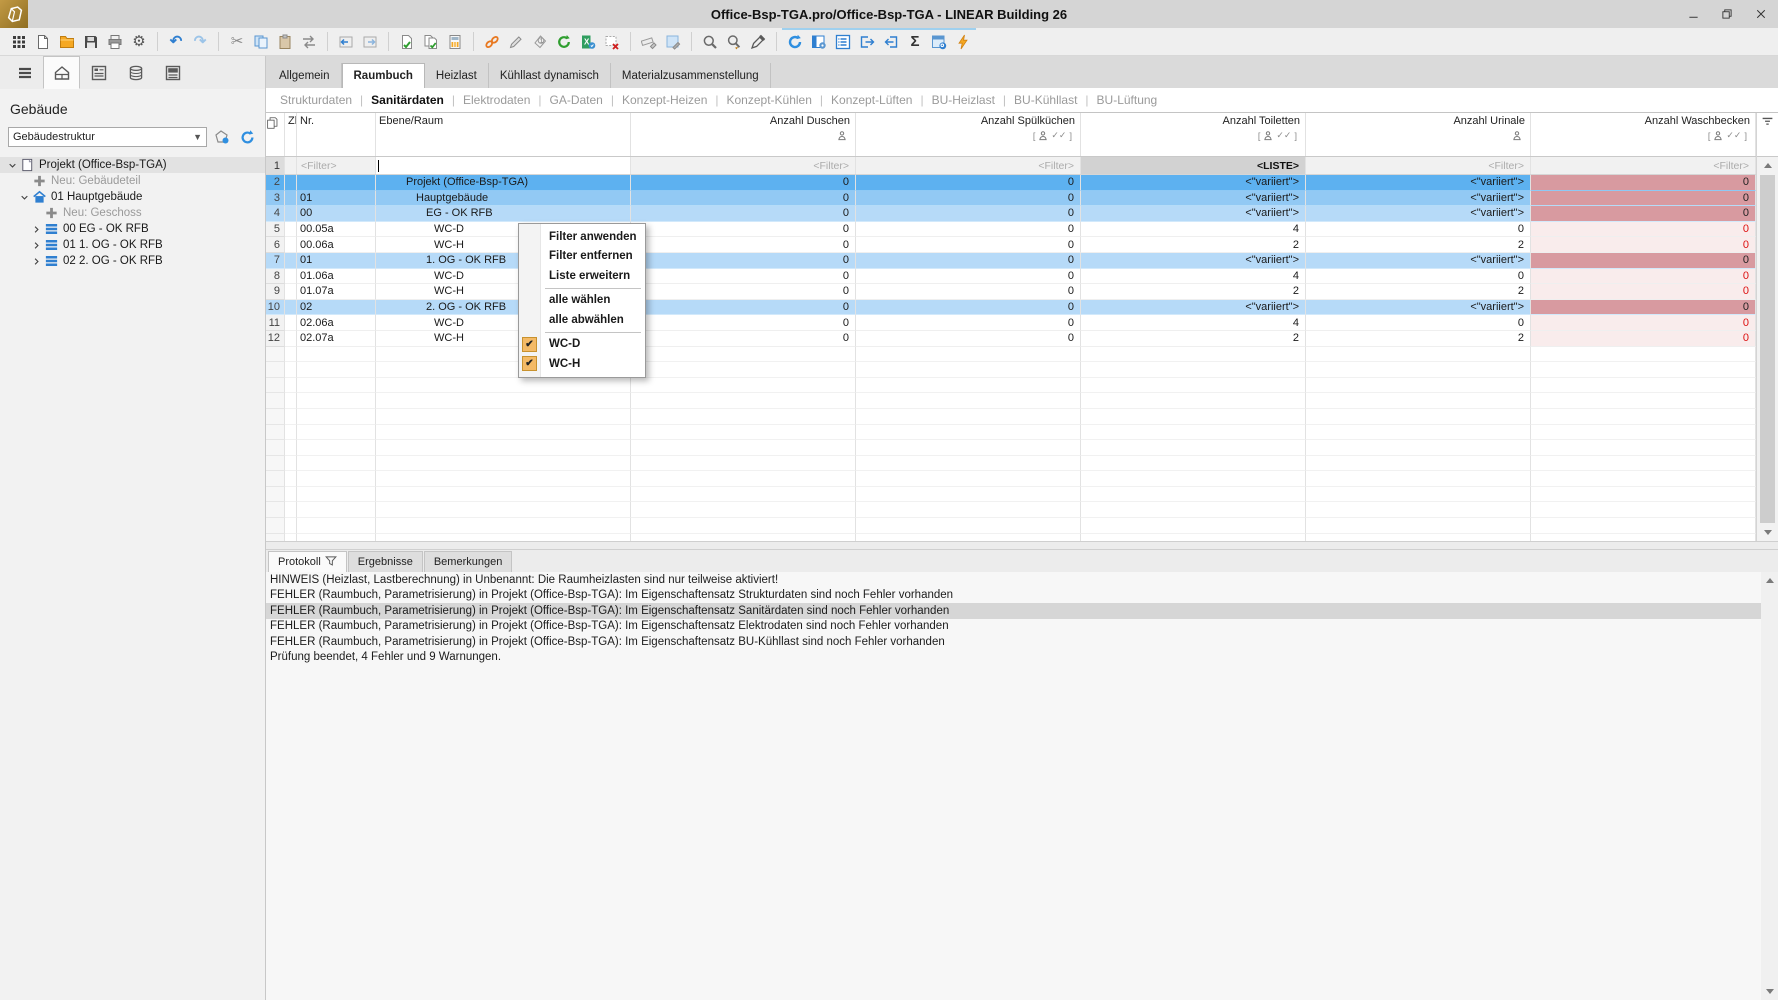  I want to click on grid-filter-icon, so click(1767, 135).